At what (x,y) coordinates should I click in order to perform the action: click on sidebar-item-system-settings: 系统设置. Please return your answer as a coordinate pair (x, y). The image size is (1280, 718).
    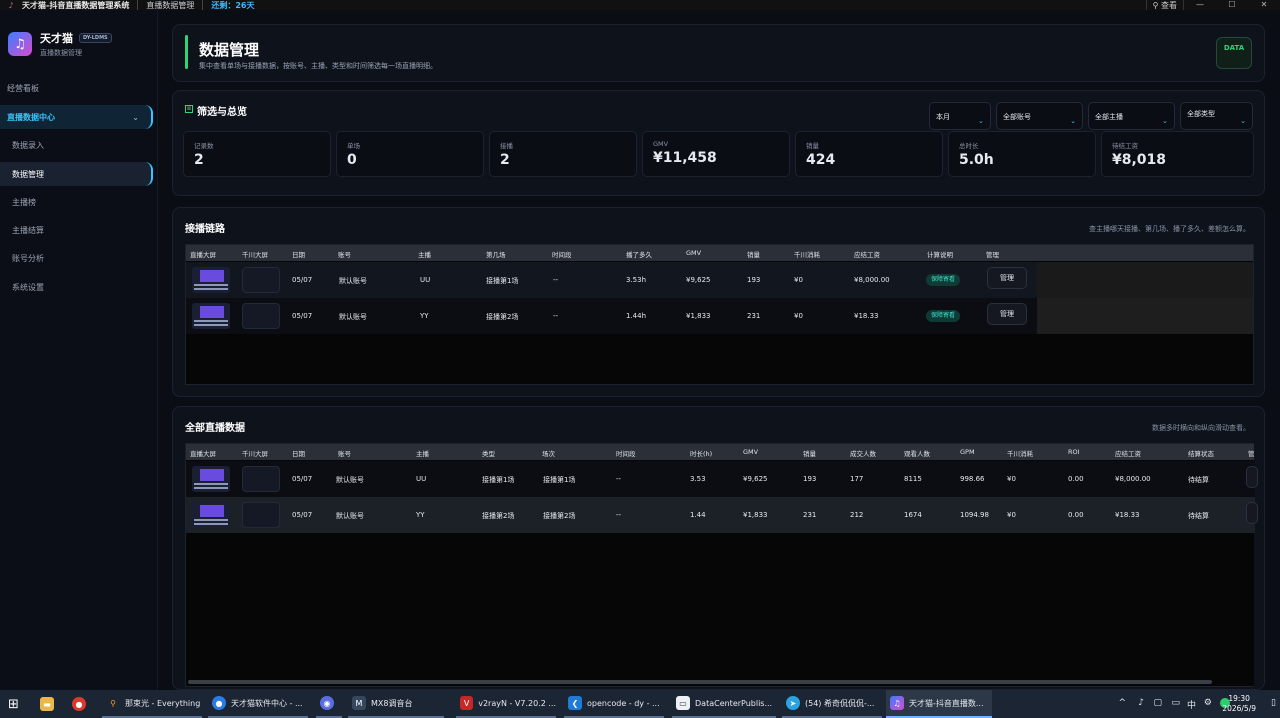
    Looking at the image, I should click on (76, 287).